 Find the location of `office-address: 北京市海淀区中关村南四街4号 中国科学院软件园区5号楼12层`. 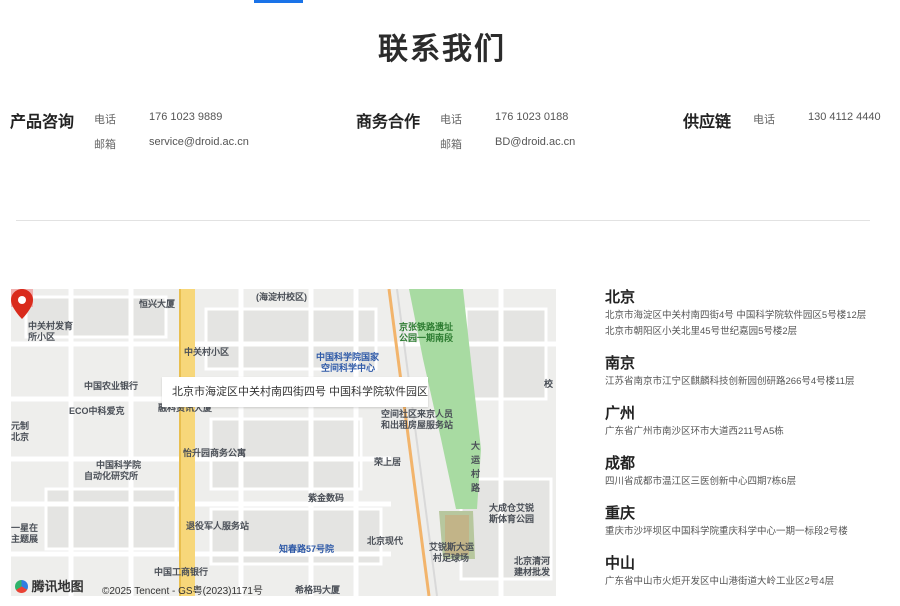

office-address: 北京市海淀区中关村南四街4号 中国科学院软件园区5号楼12层 is located at coordinates (736, 315).